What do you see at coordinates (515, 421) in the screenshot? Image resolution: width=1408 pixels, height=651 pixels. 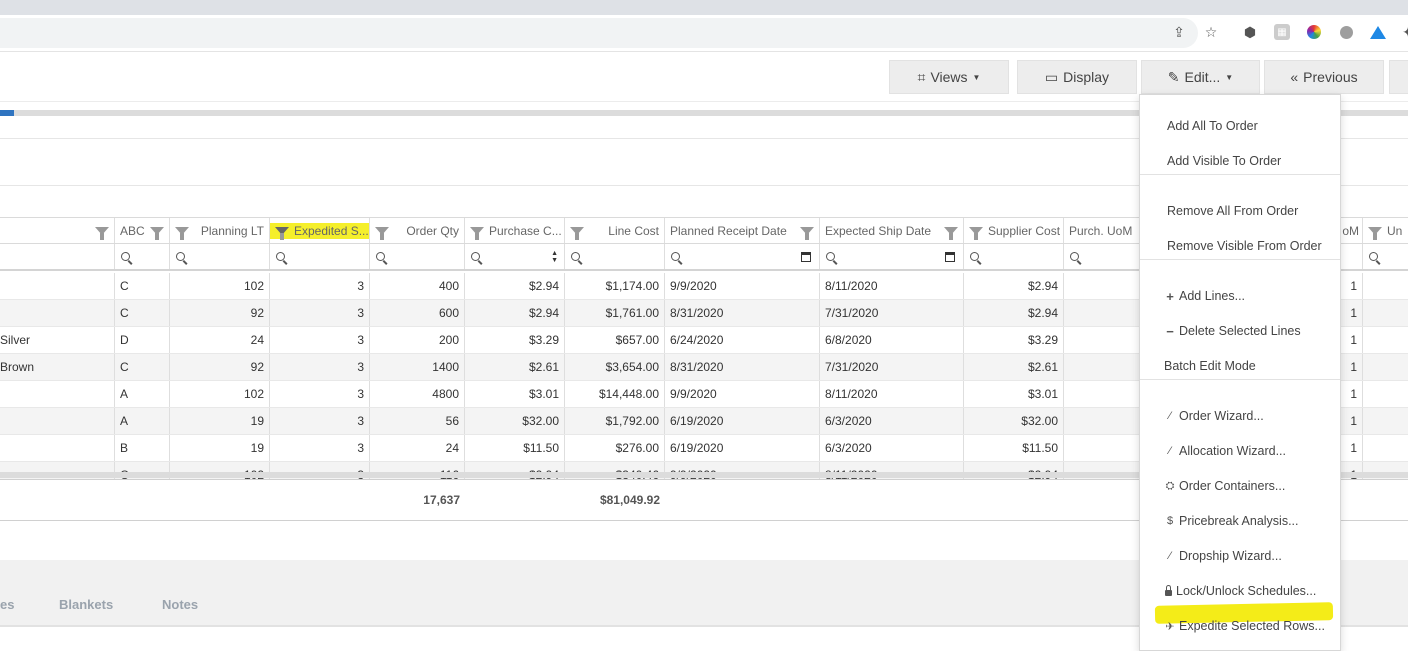 I see `cell-purchase-cost: $32.00` at bounding box center [515, 421].